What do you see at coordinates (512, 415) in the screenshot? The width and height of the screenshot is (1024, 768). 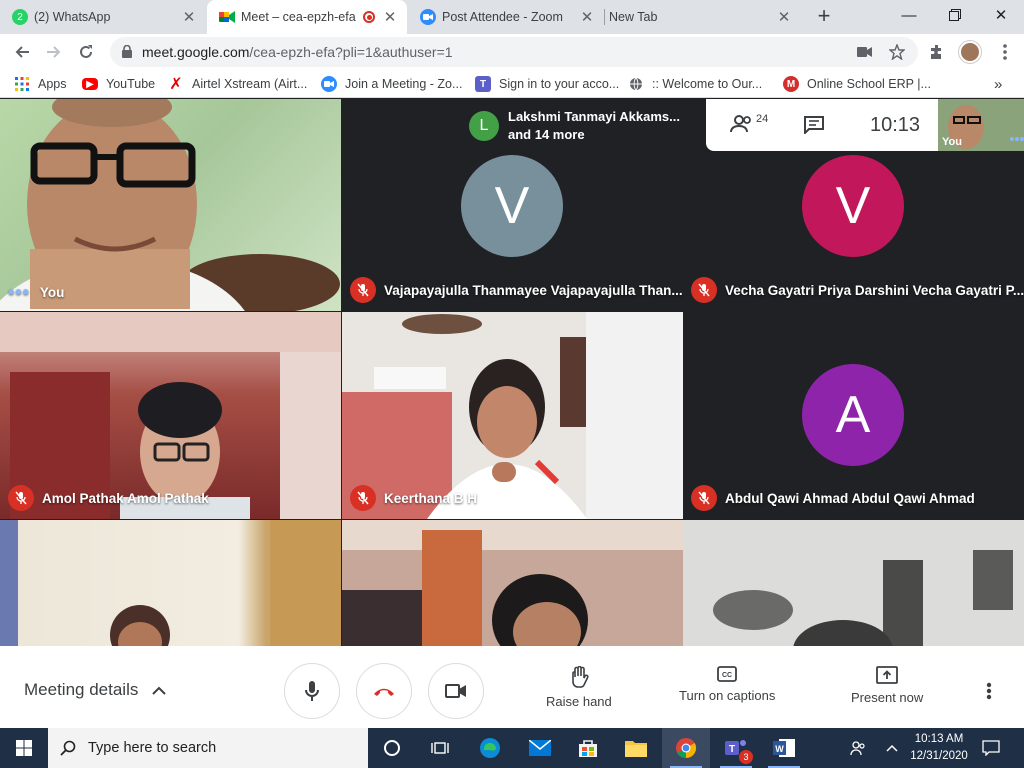 I see `participant-tile: Keerthana B H` at bounding box center [512, 415].